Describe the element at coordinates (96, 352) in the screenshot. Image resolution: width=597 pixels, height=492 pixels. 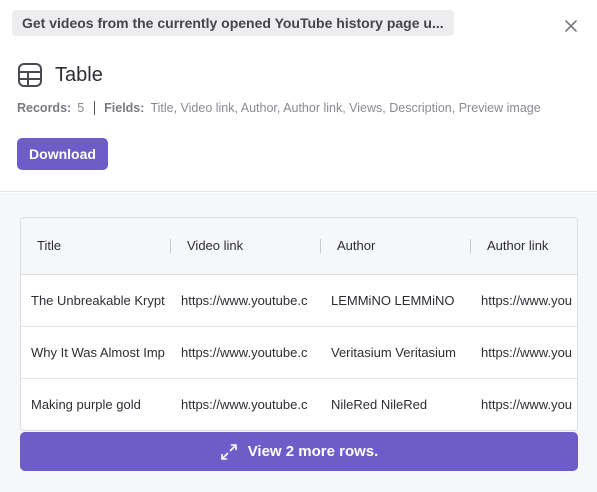
I see `table-cell: Why It Was Almost Imp` at that location.